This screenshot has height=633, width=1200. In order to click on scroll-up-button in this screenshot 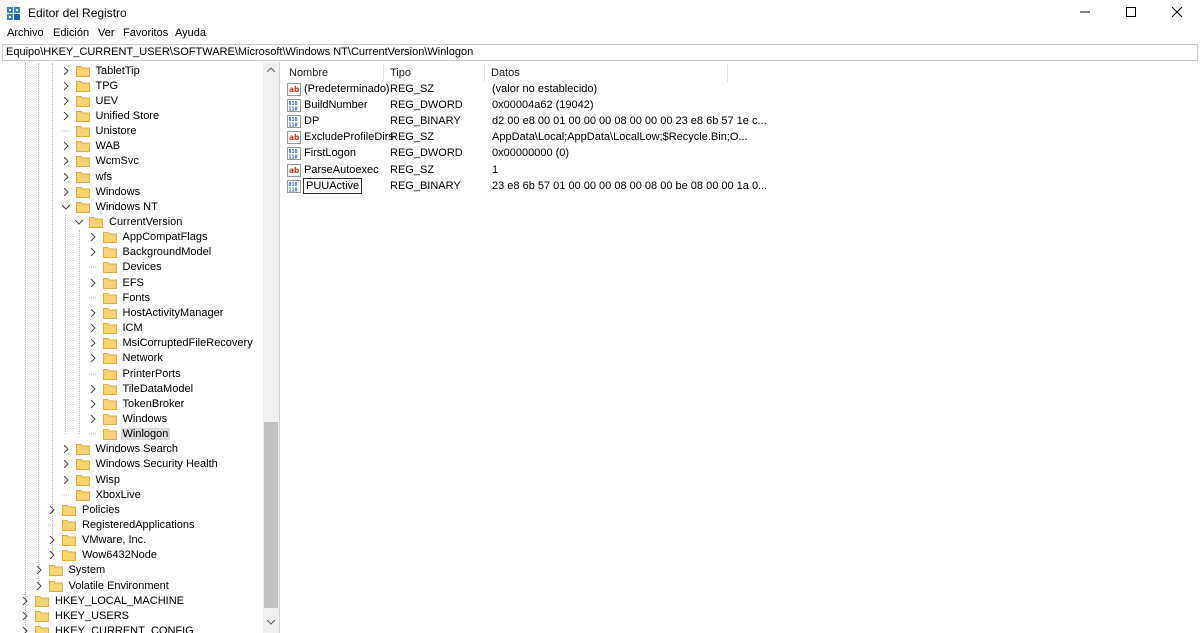, I will do `click(271, 69)`.